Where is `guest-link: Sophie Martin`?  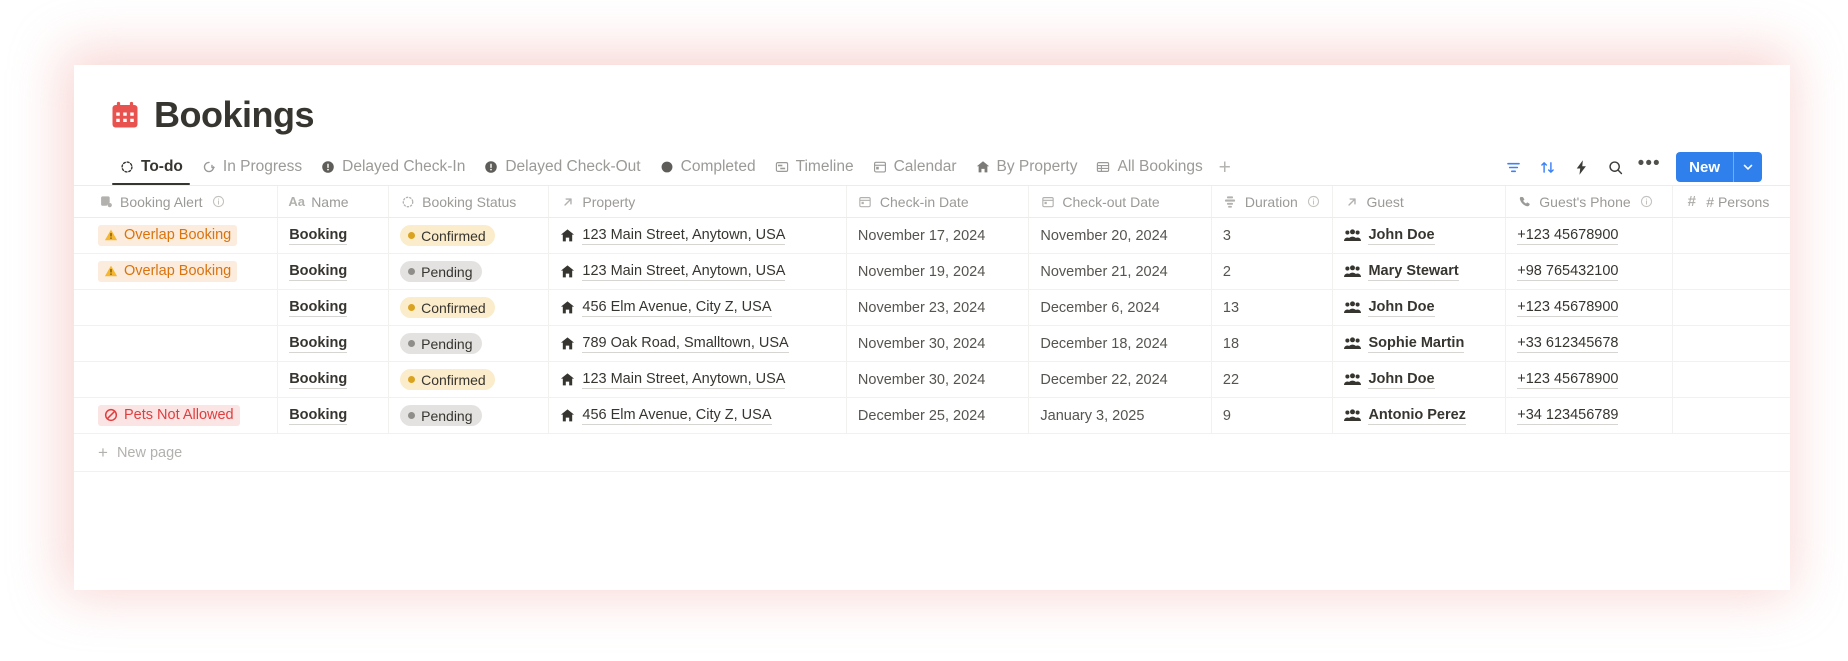 guest-link: Sophie Martin is located at coordinates (1416, 344).